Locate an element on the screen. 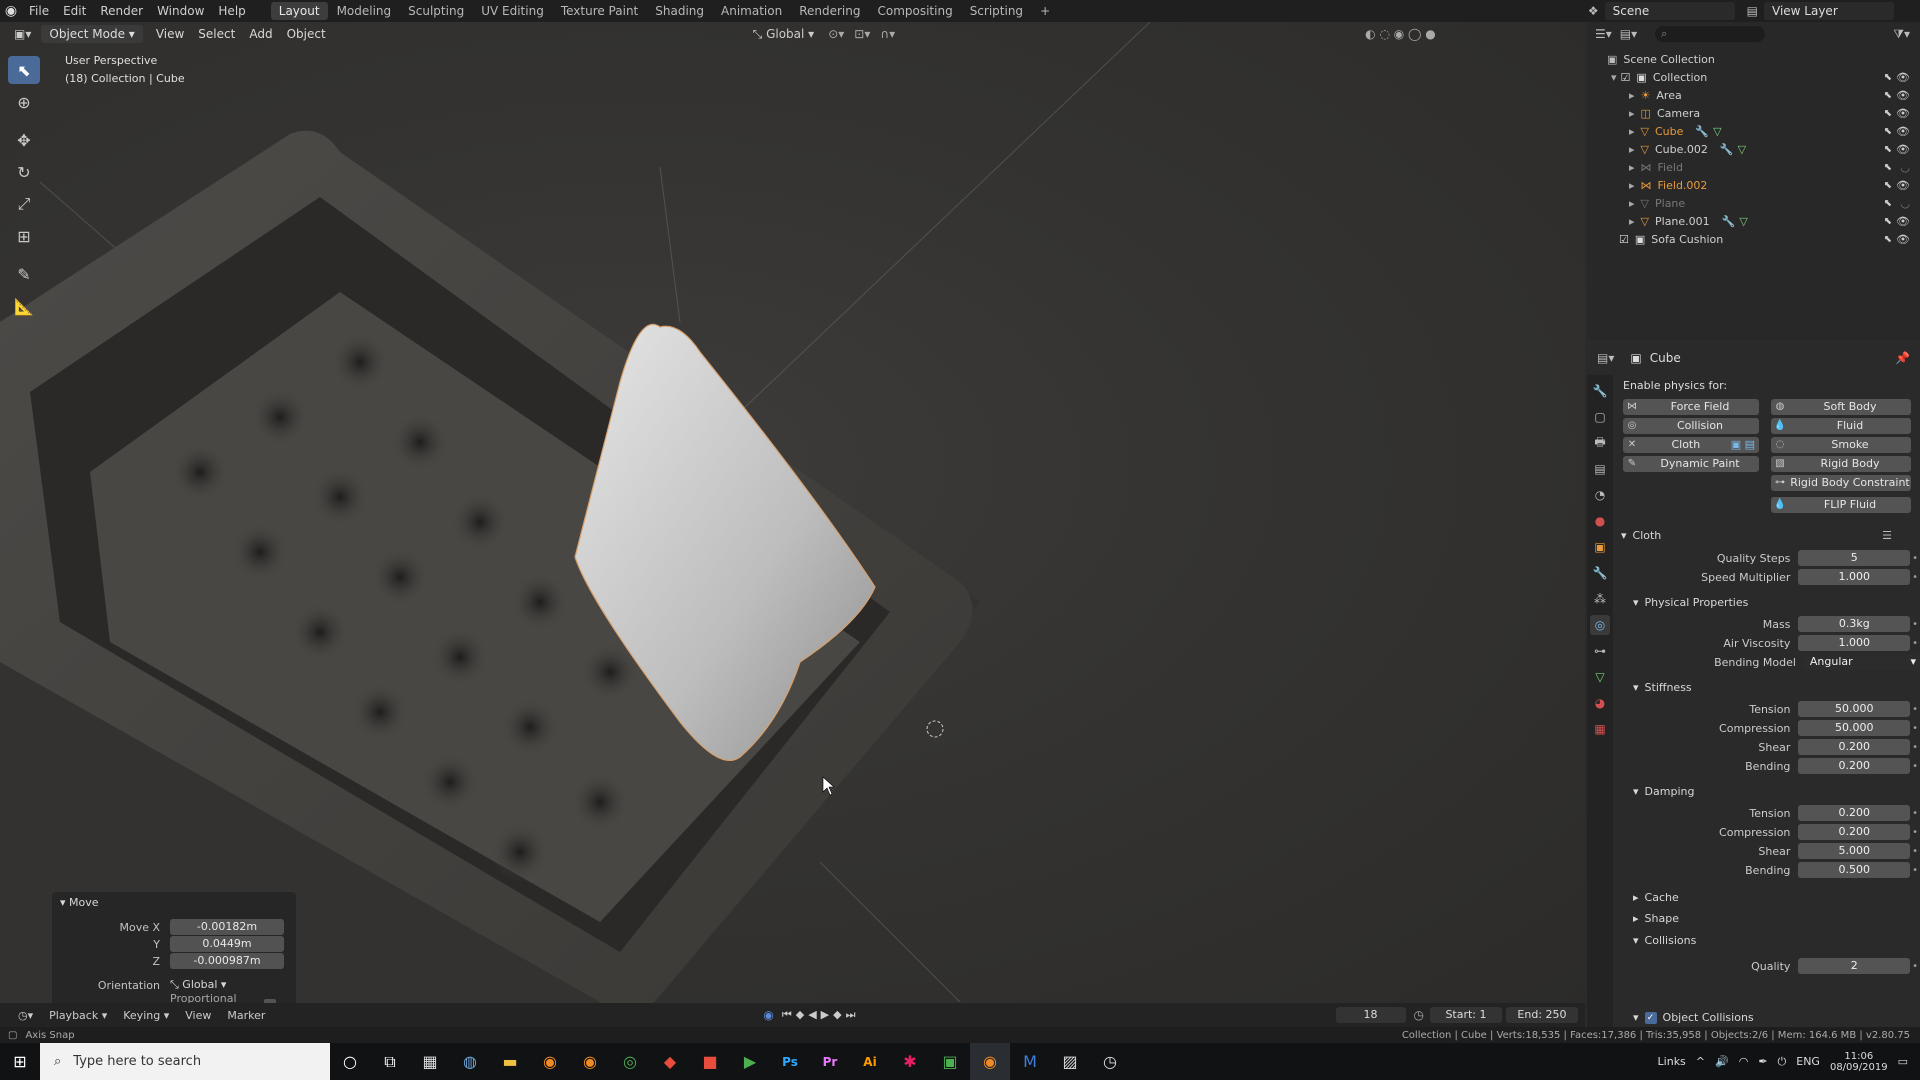 The width and height of the screenshot is (1920, 1080). annotate-tool-icon: ✎ is located at coordinates (24, 274).